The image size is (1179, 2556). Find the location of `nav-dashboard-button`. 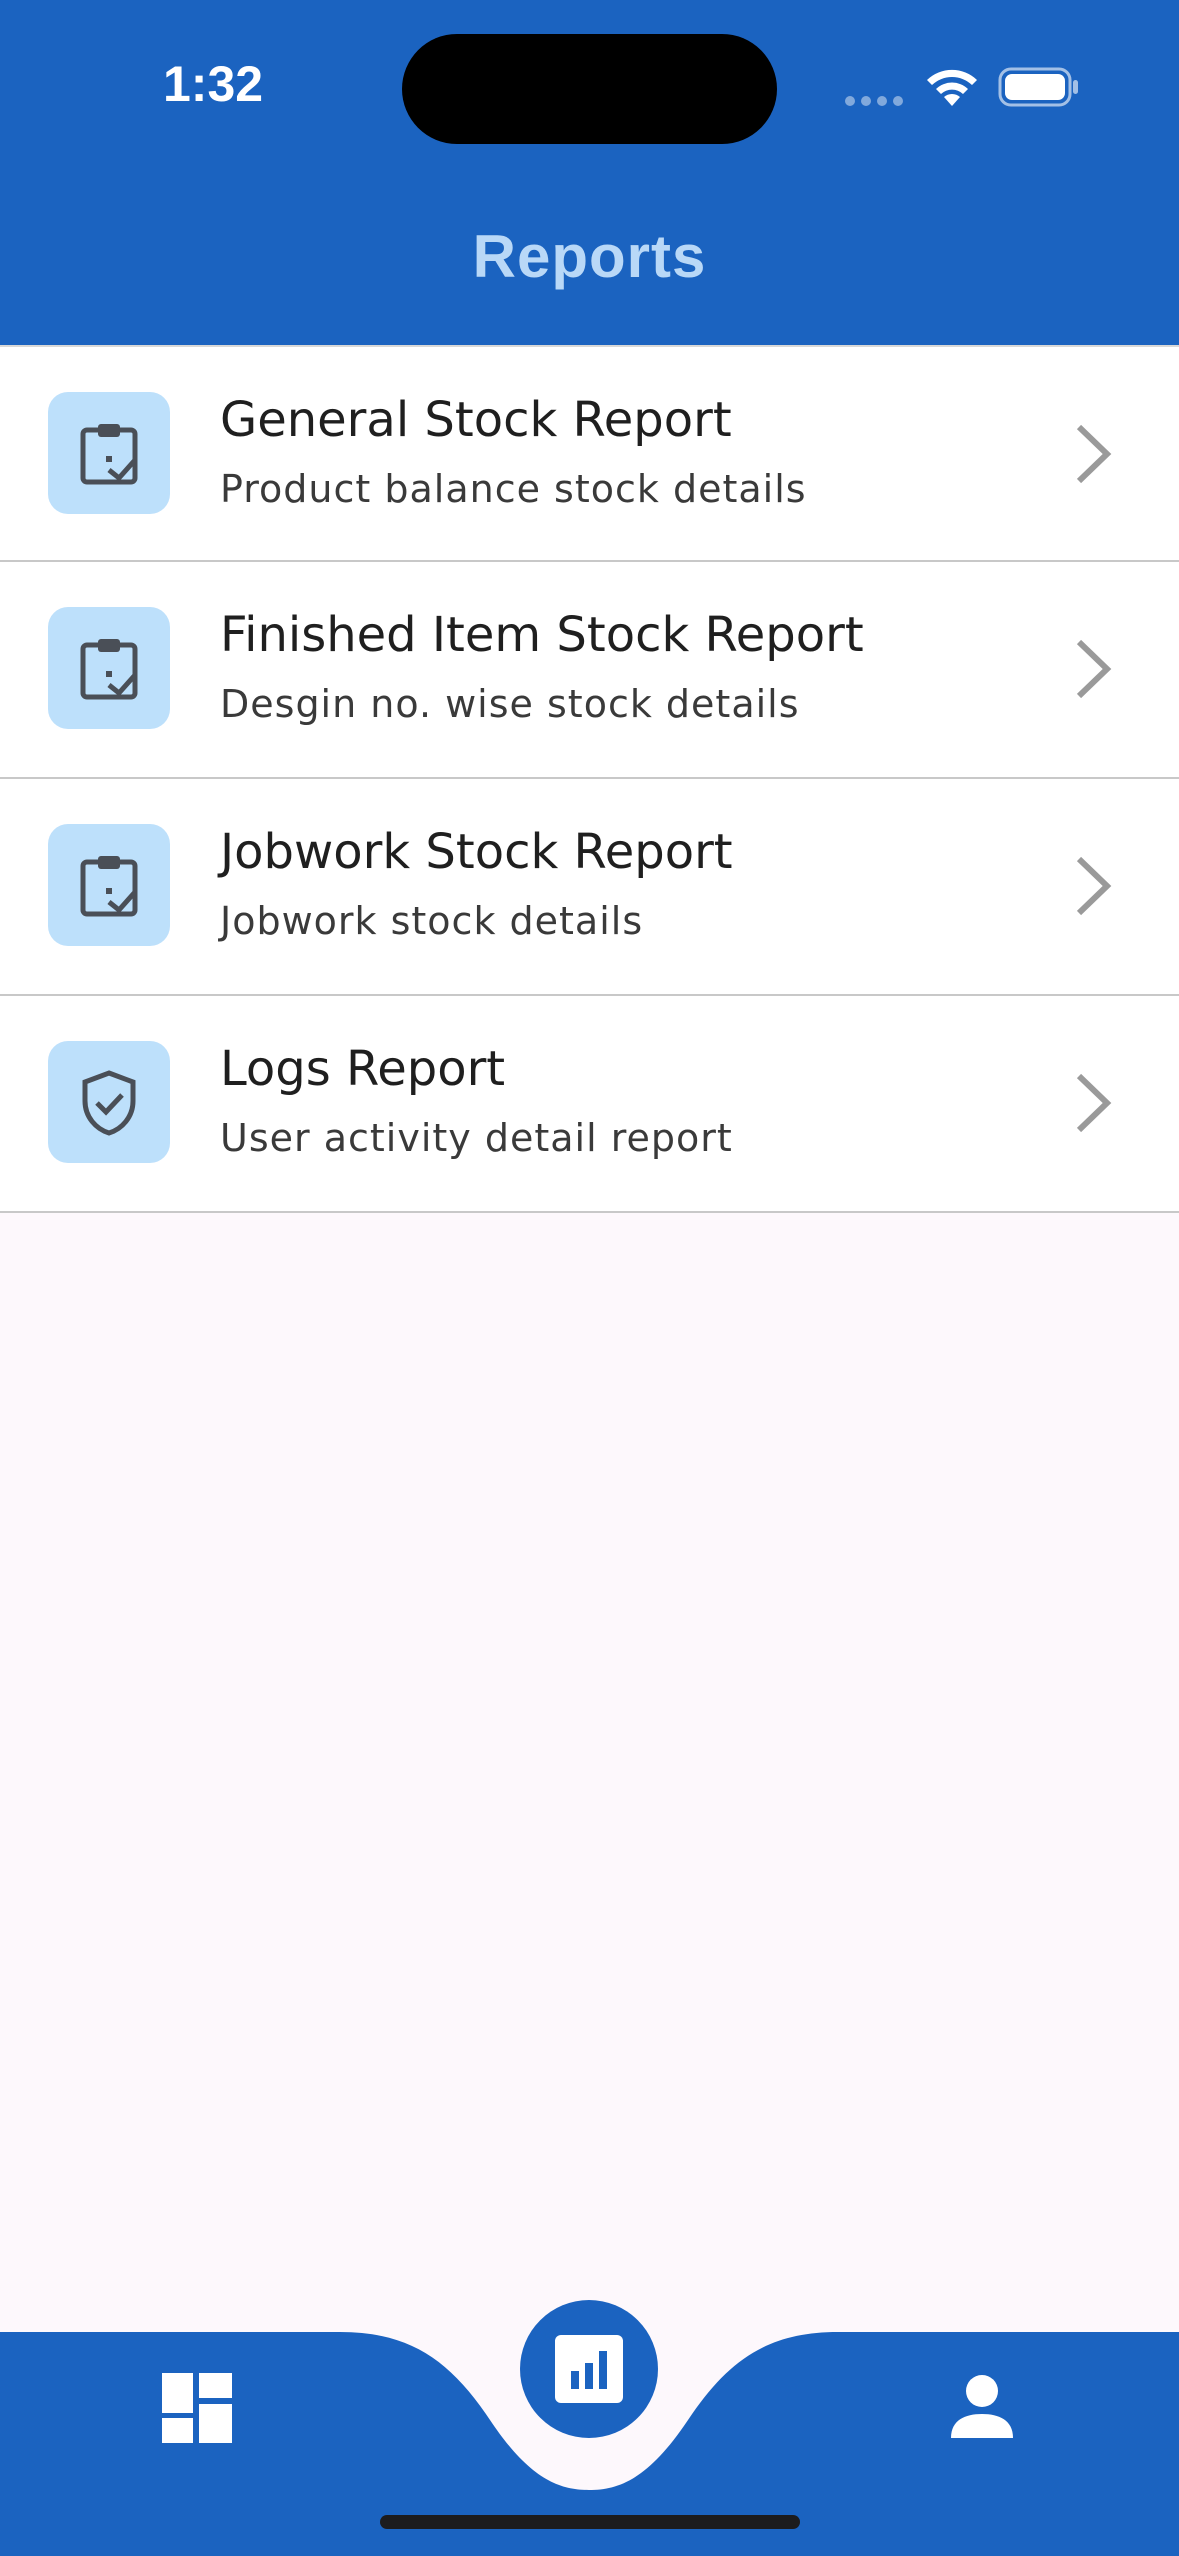

nav-dashboard-button is located at coordinates (197, 2408).